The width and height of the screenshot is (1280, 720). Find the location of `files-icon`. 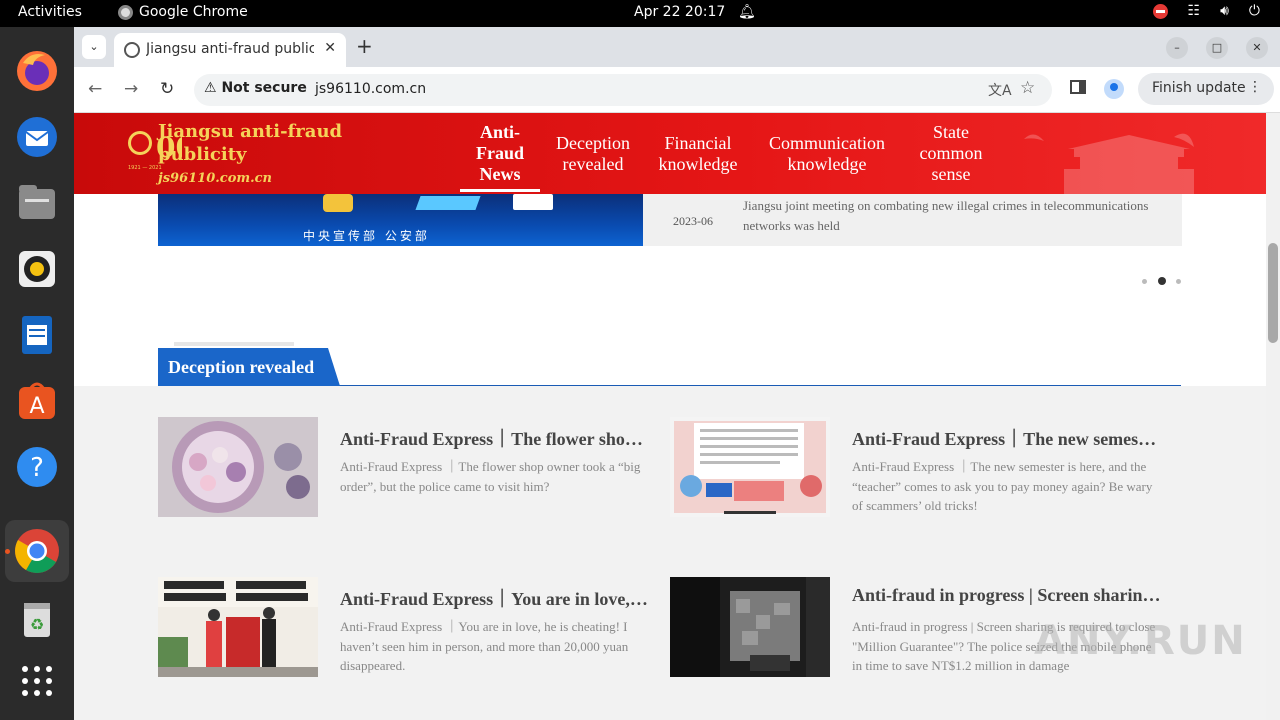

files-icon is located at coordinates (37, 203).